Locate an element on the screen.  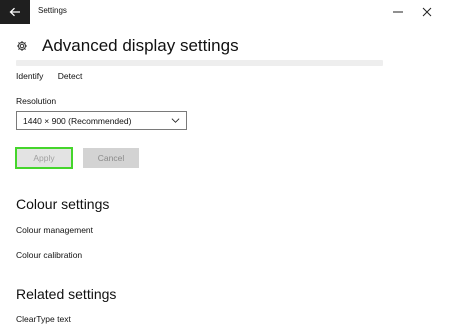
gear-icon is located at coordinates (22, 46).